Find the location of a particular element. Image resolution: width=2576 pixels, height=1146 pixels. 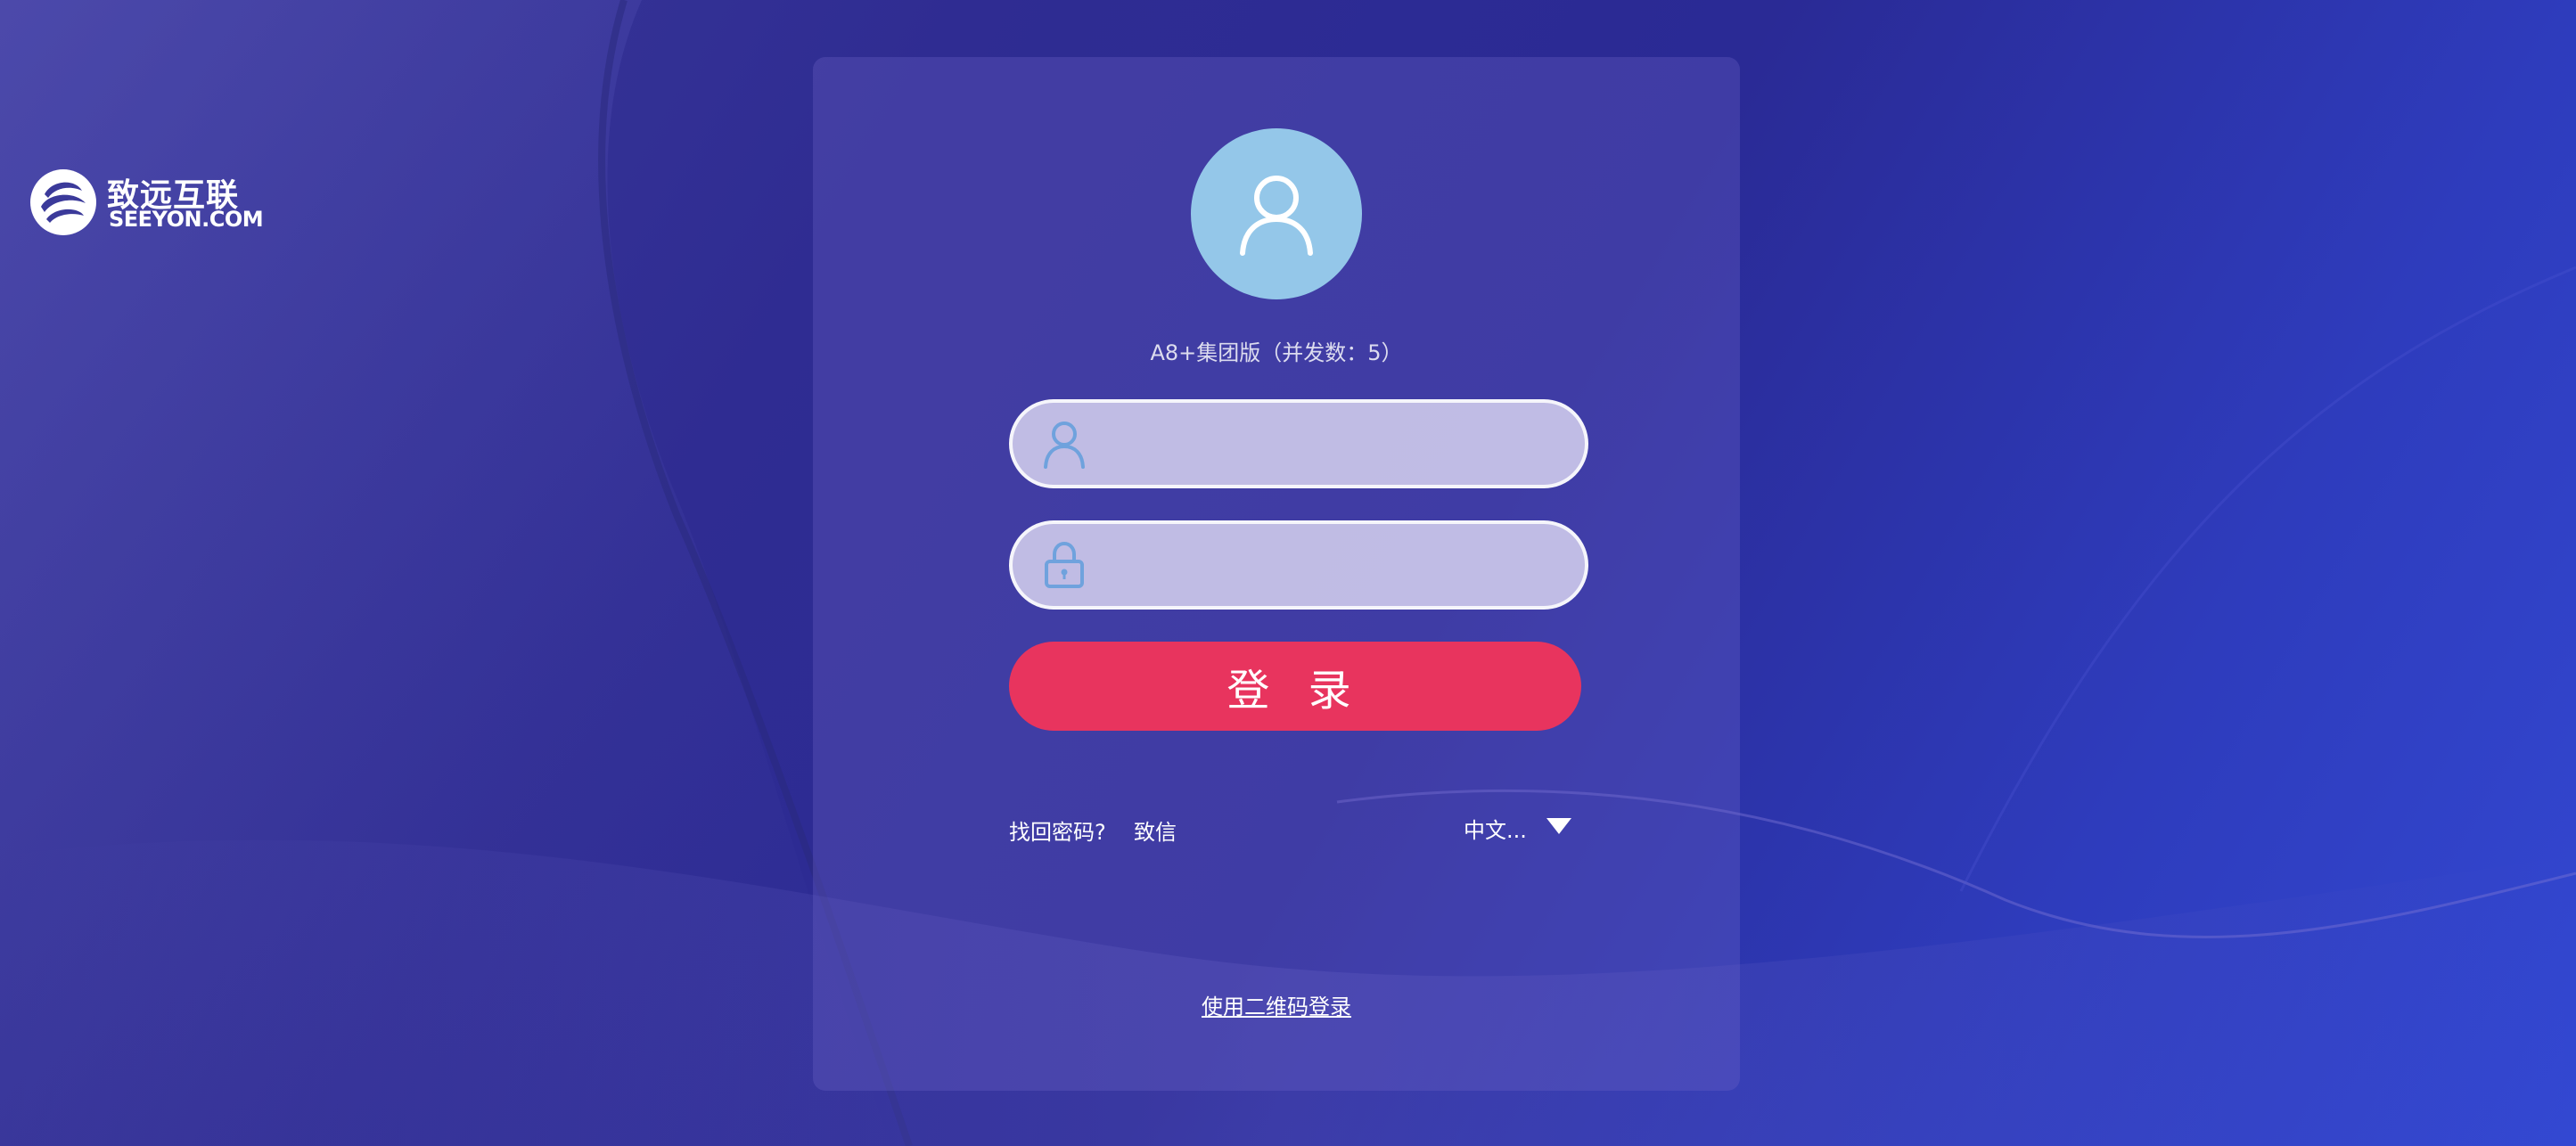

password-field is located at coordinates (1299, 565).